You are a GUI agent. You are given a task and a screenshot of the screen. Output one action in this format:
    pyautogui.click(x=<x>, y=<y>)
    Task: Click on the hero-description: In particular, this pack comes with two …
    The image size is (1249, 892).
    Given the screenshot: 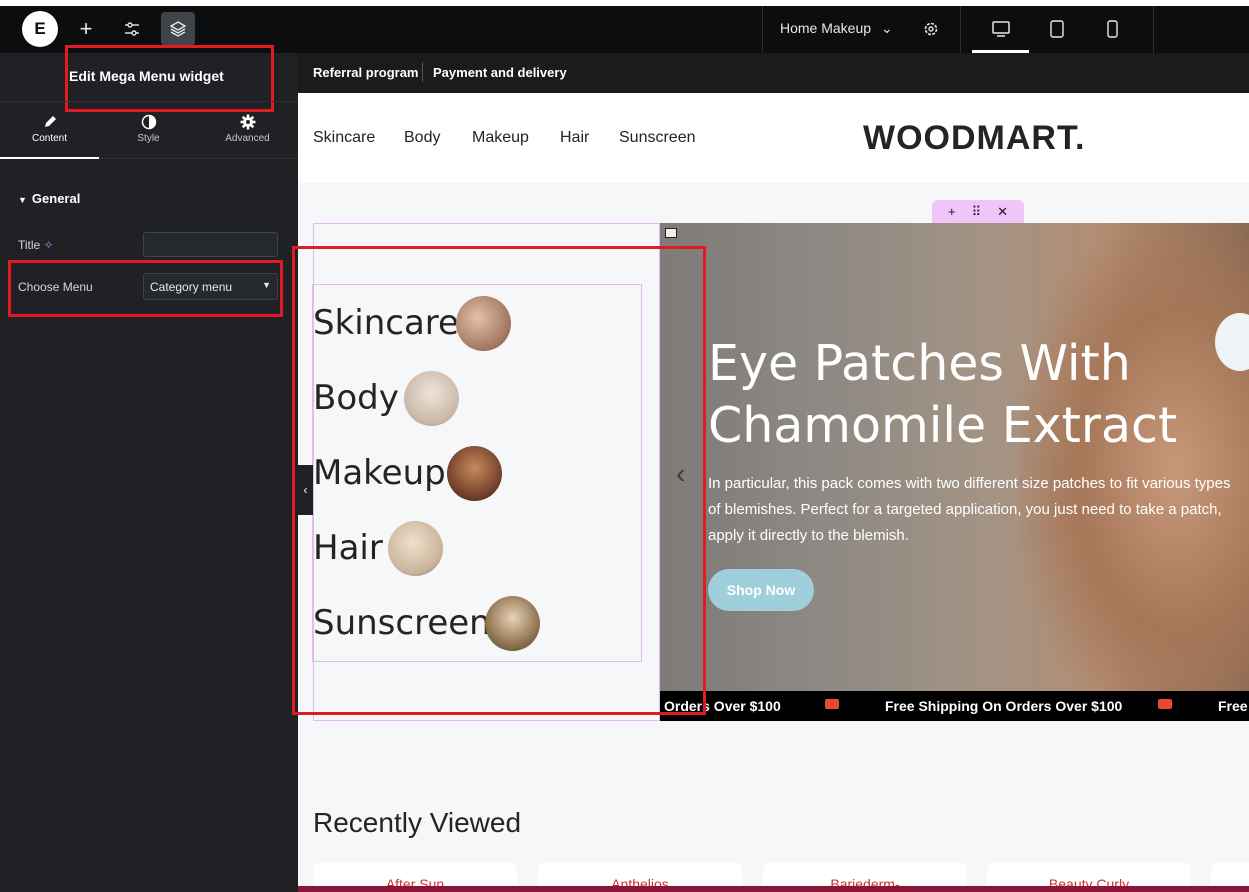 What is the action you would take?
    pyautogui.click(x=969, y=509)
    